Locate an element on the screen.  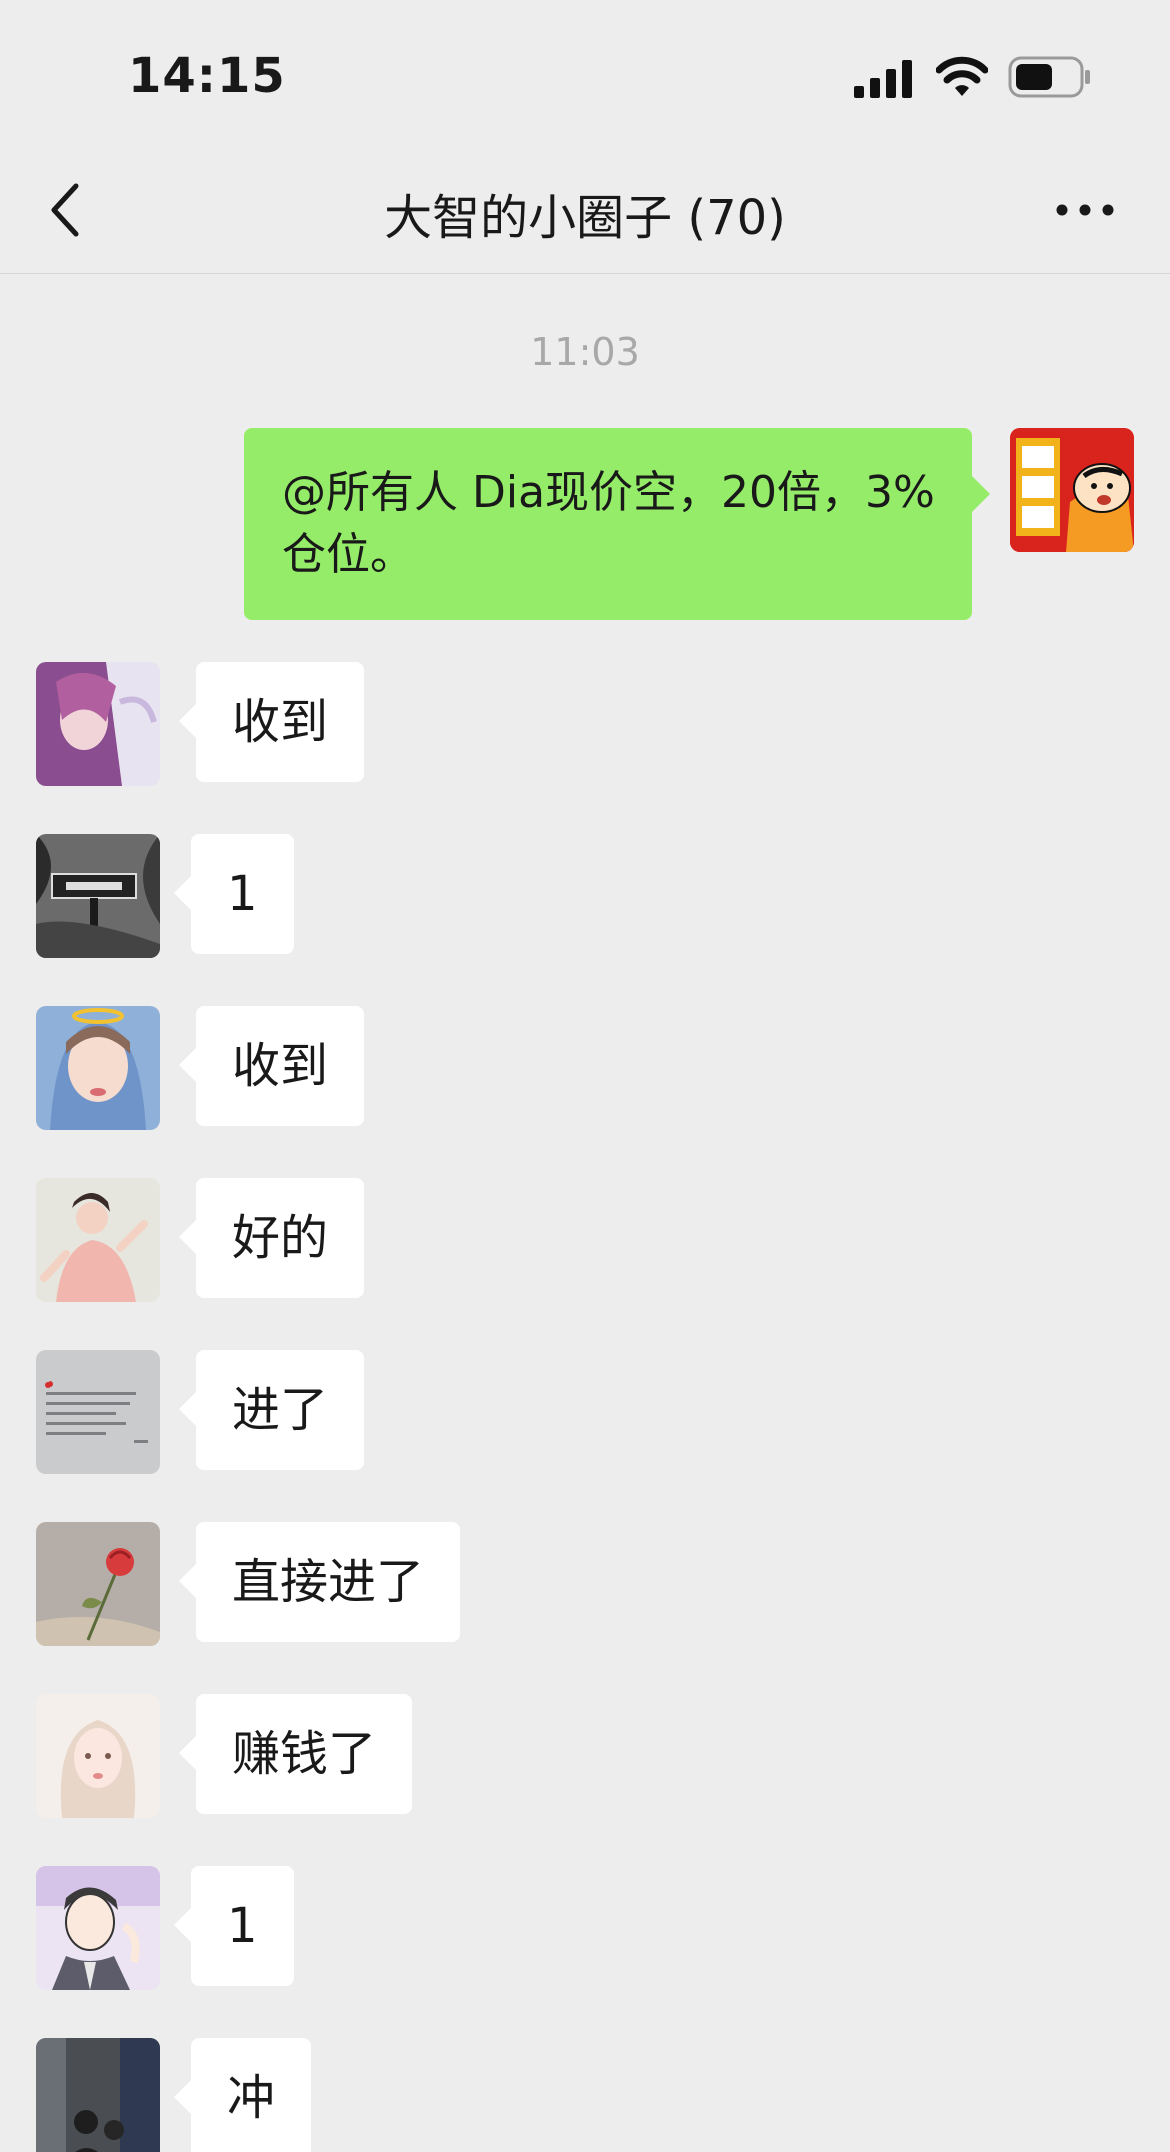
message-bubble: 直接进了 is located at coordinates (319, 1582).